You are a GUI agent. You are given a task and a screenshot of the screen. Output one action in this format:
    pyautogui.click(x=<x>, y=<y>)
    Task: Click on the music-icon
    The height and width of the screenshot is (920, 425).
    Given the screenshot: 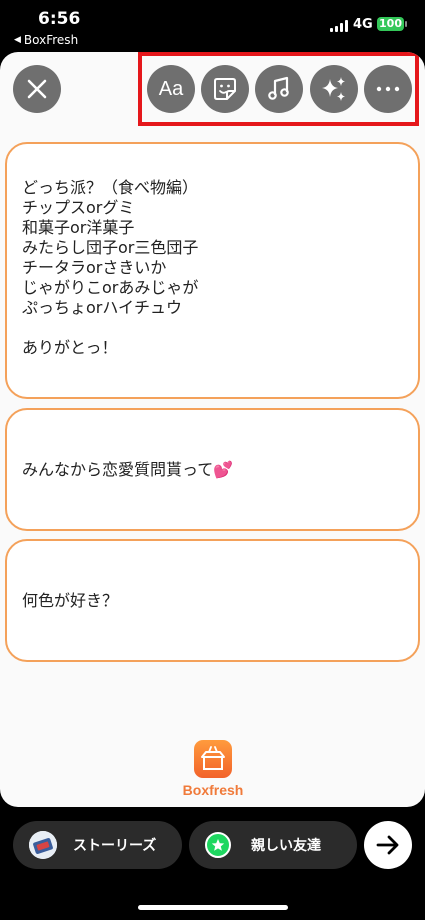 What is the action you would take?
    pyautogui.click(x=278, y=88)
    